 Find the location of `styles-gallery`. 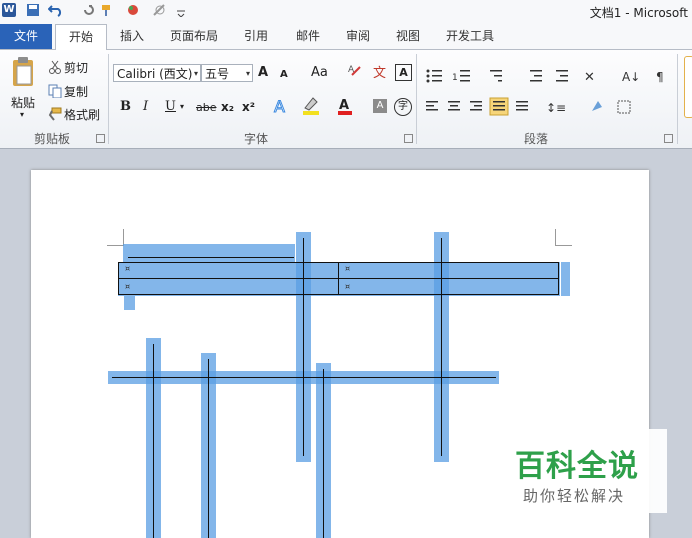

styles-gallery is located at coordinates (688, 87).